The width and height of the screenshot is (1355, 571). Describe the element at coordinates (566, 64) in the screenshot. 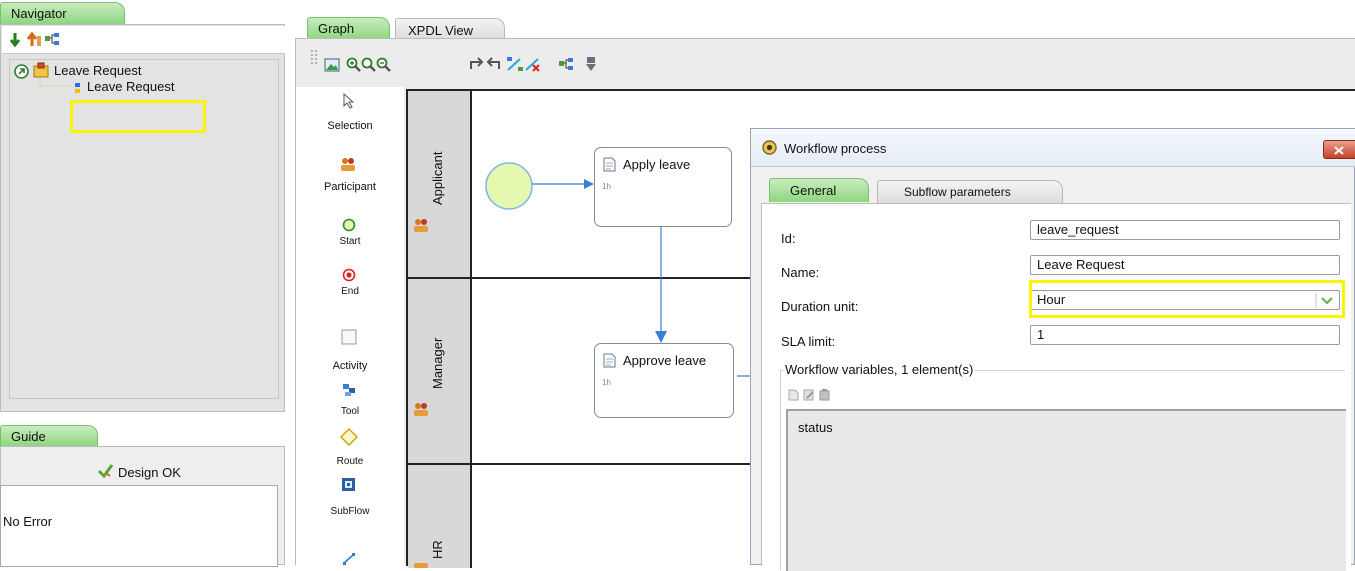

I see `layout-tree-icon` at that location.